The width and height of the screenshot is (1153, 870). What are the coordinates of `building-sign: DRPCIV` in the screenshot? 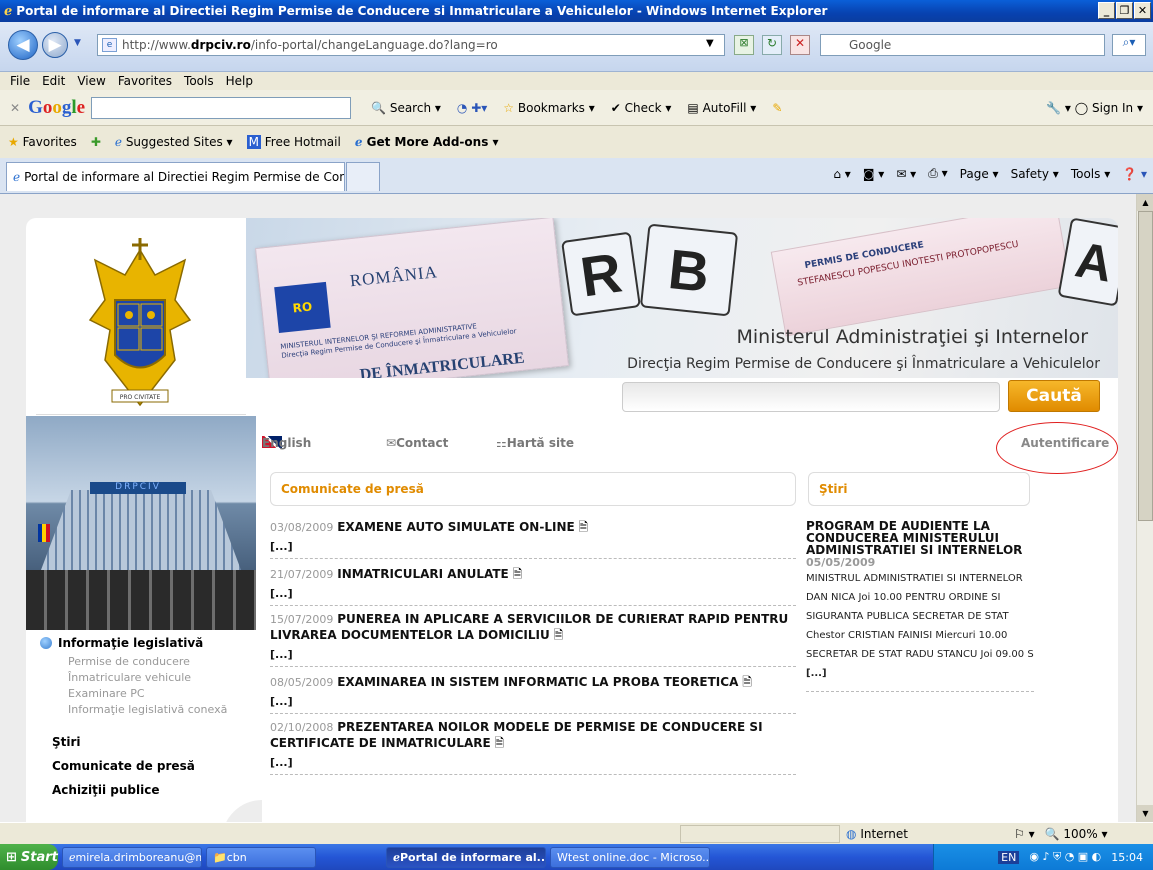 It's located at (138, 488).